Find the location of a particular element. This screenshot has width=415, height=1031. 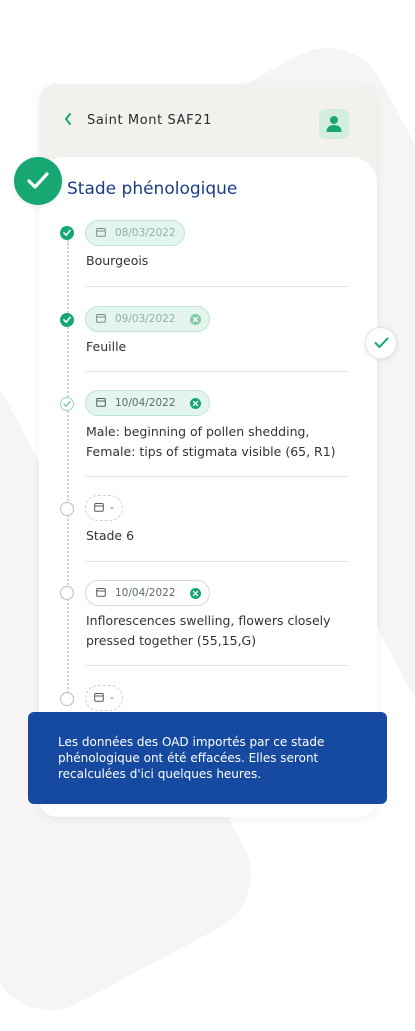

date-value: 09/03/2022 is located at coordinates (145, 319).